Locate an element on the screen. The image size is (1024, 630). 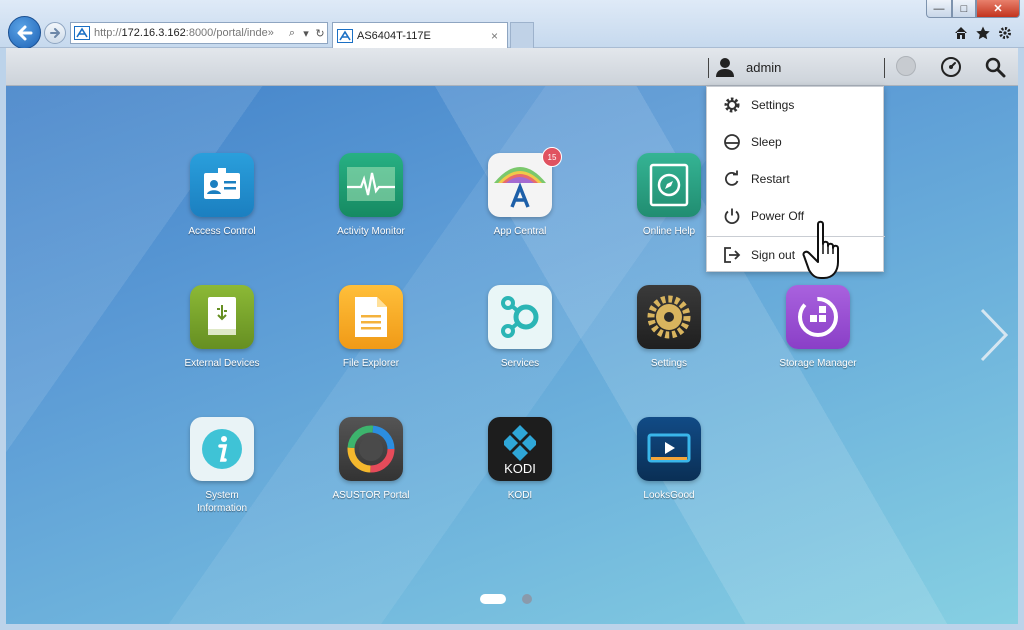
app-access-control: Access Control is located at coordinates (222, 203).